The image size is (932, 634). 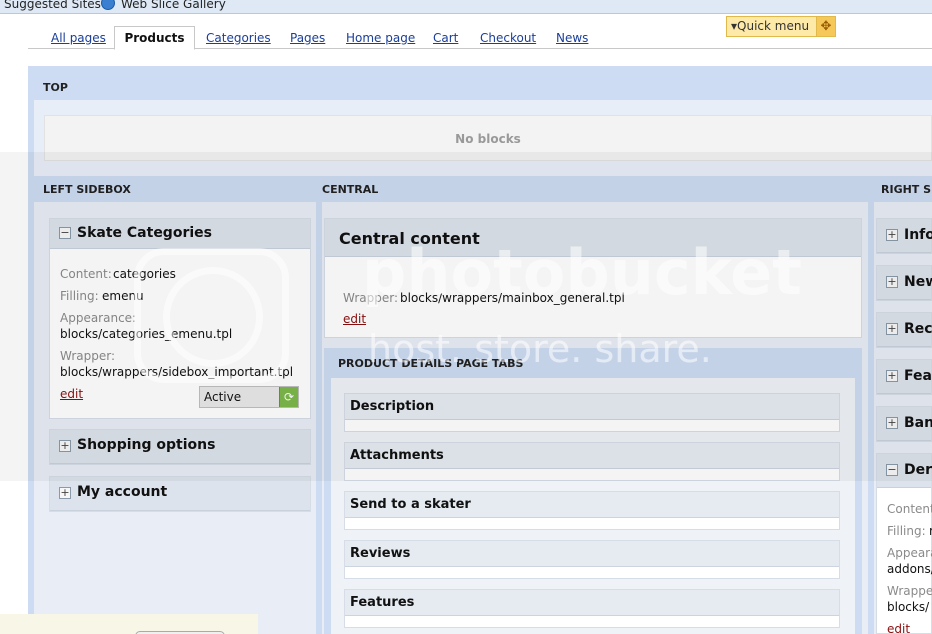 I want to click on tab-home-page: Home page, so click(x=380, y=38).